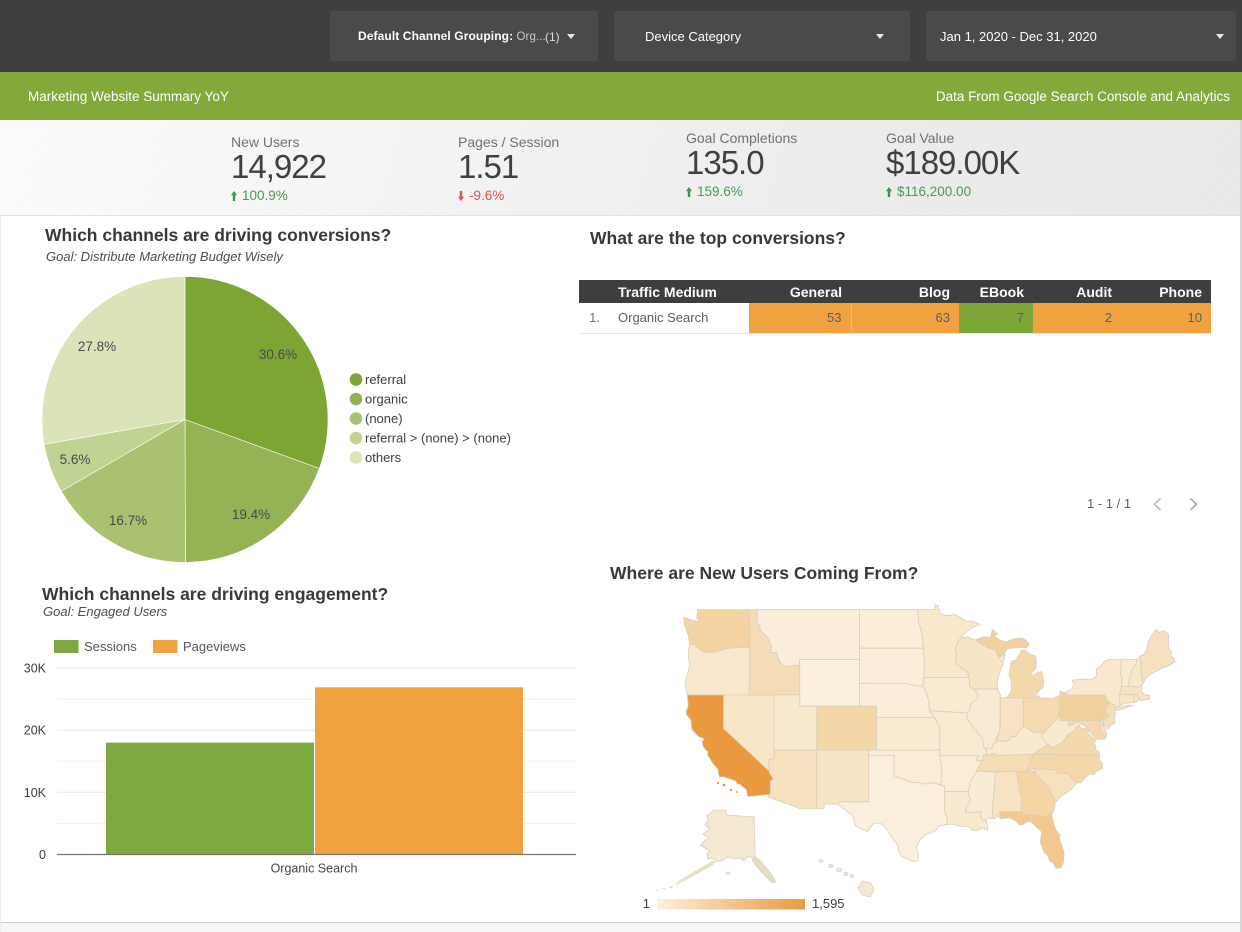 The image size is (1242, 932). I want to click on svg-text: 1, so click(646, 903).